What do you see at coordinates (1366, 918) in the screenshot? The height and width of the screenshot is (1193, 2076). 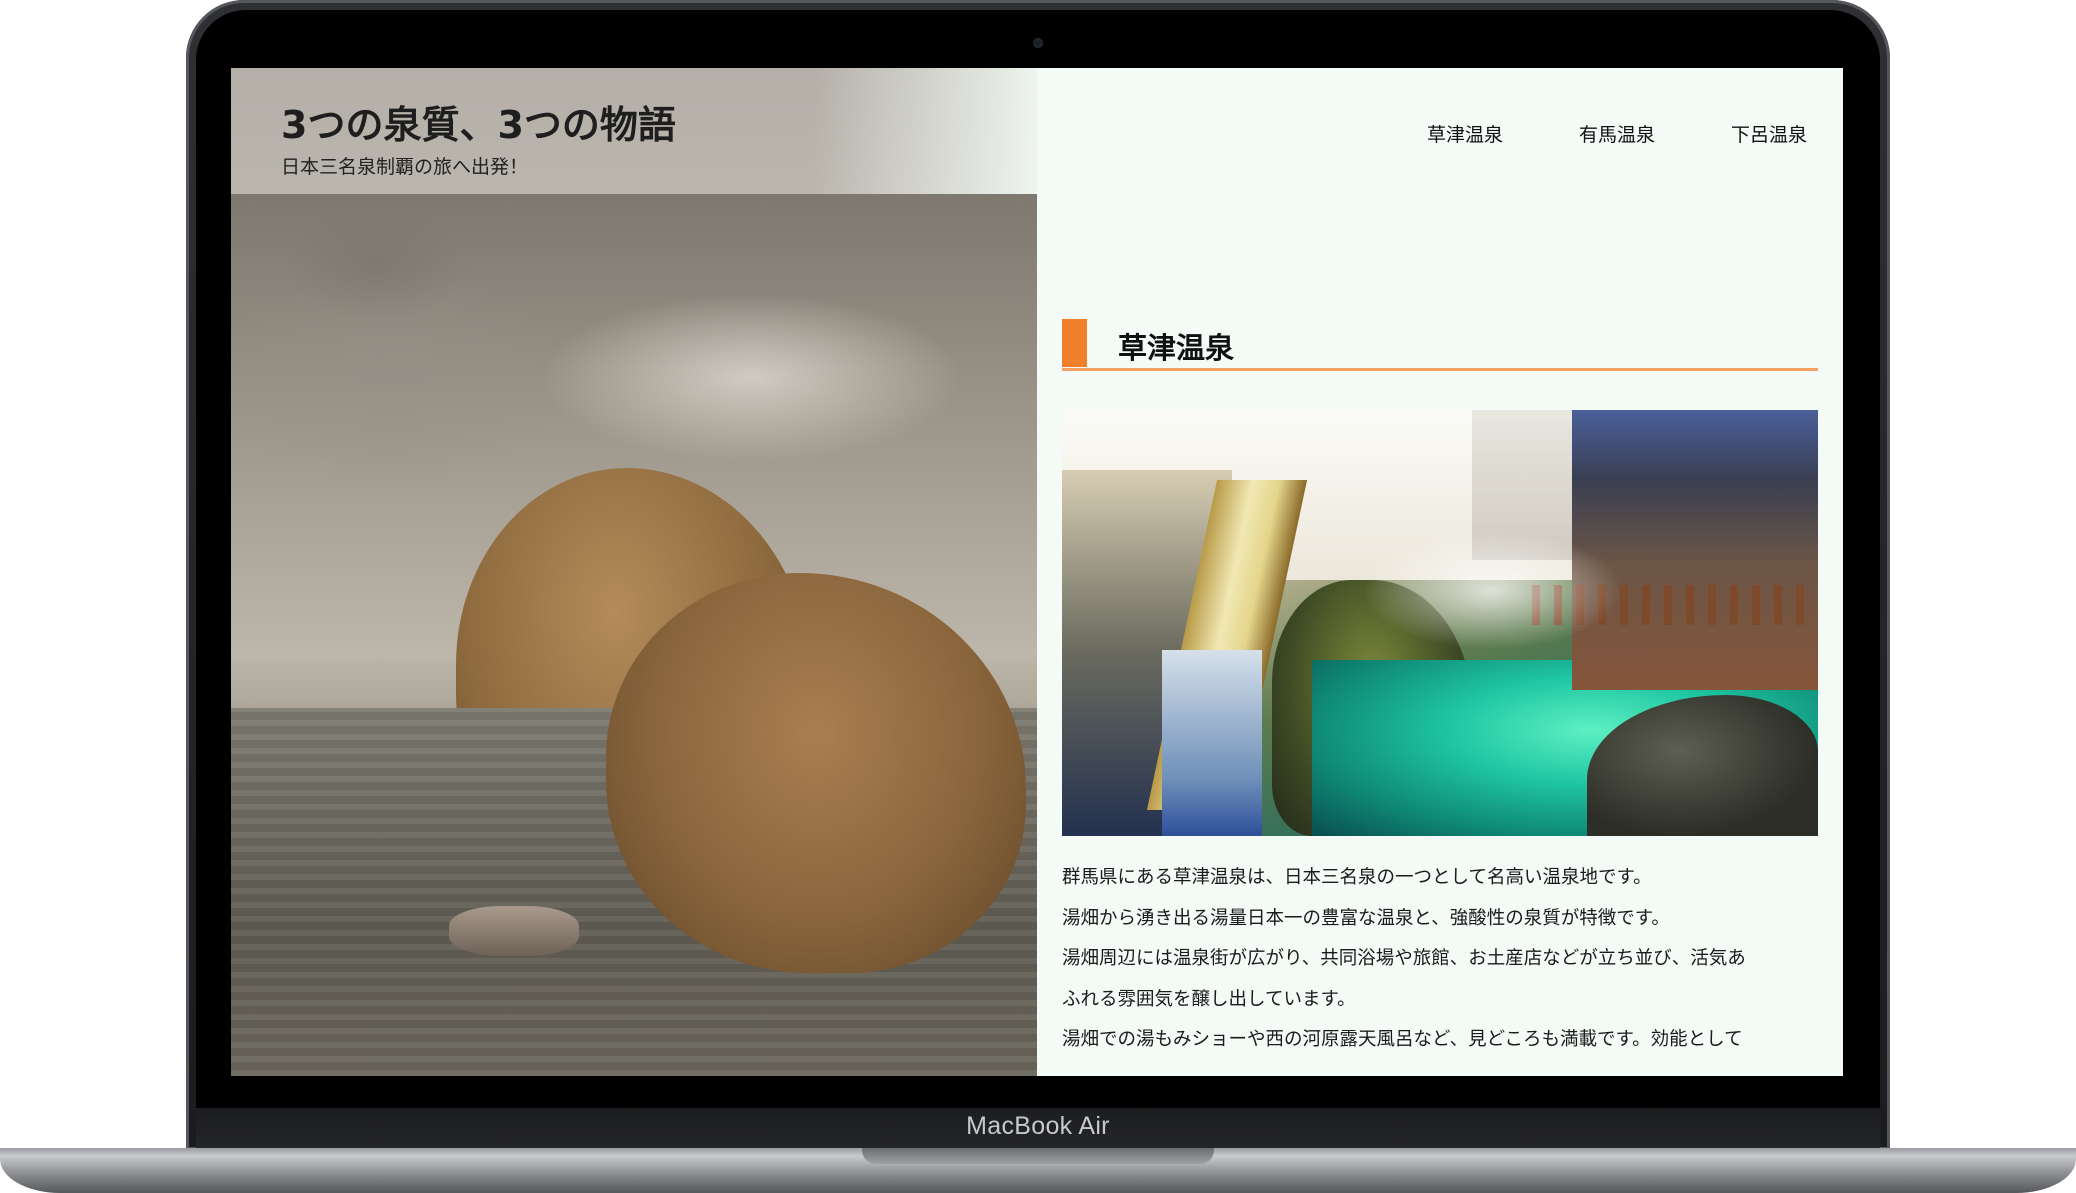 I see `description-line: 湯畑から湧き出る湯量日本一の豊富な温泉と、強酸性の泉質が特徴です。` at bounding box center [1366, 918].